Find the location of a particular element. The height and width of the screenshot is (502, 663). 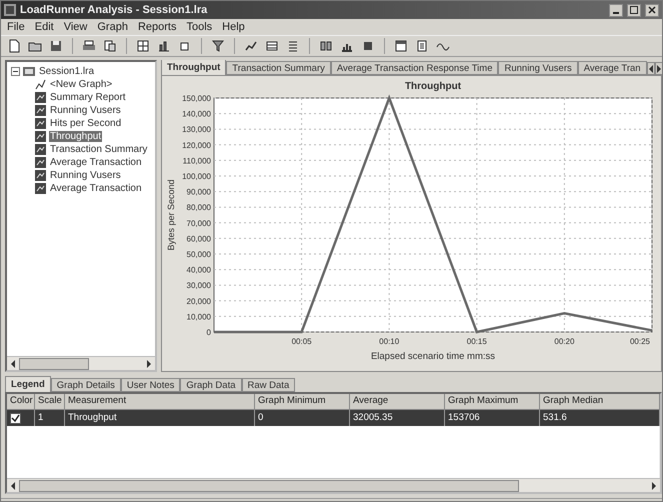

left-arrow-icon is located at coordinates (651, 68).